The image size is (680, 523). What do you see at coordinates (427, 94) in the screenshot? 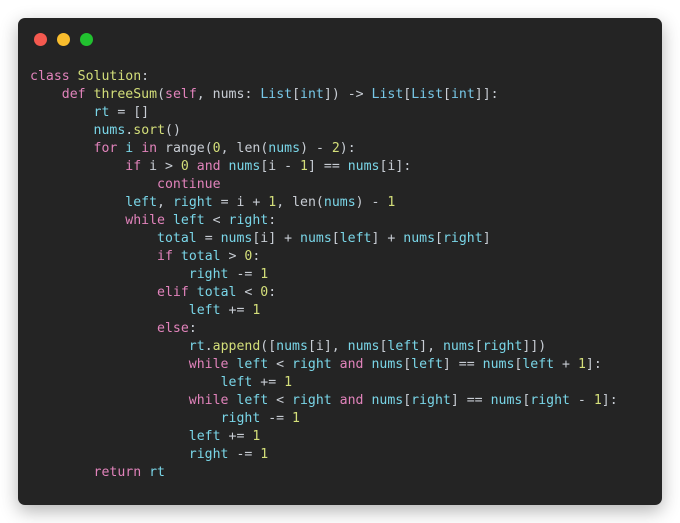
I see `code-token: List` at bounding box center [427, 94].